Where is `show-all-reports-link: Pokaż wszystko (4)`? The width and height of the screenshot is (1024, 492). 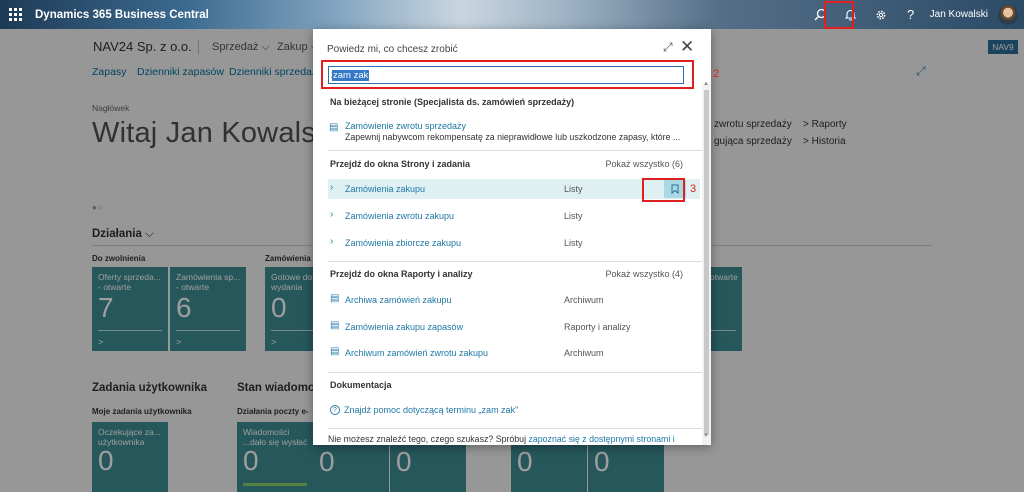 show-all-reports-link: Pokaż wszystko (4) is located at coordinates (644, 274).